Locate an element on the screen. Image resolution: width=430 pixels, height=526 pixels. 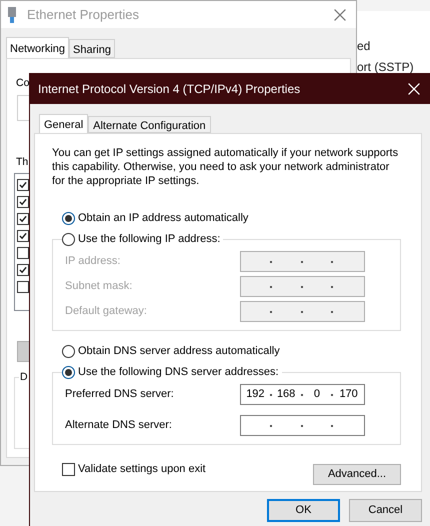
setting-text: ed is located at coordinates (364, 46).